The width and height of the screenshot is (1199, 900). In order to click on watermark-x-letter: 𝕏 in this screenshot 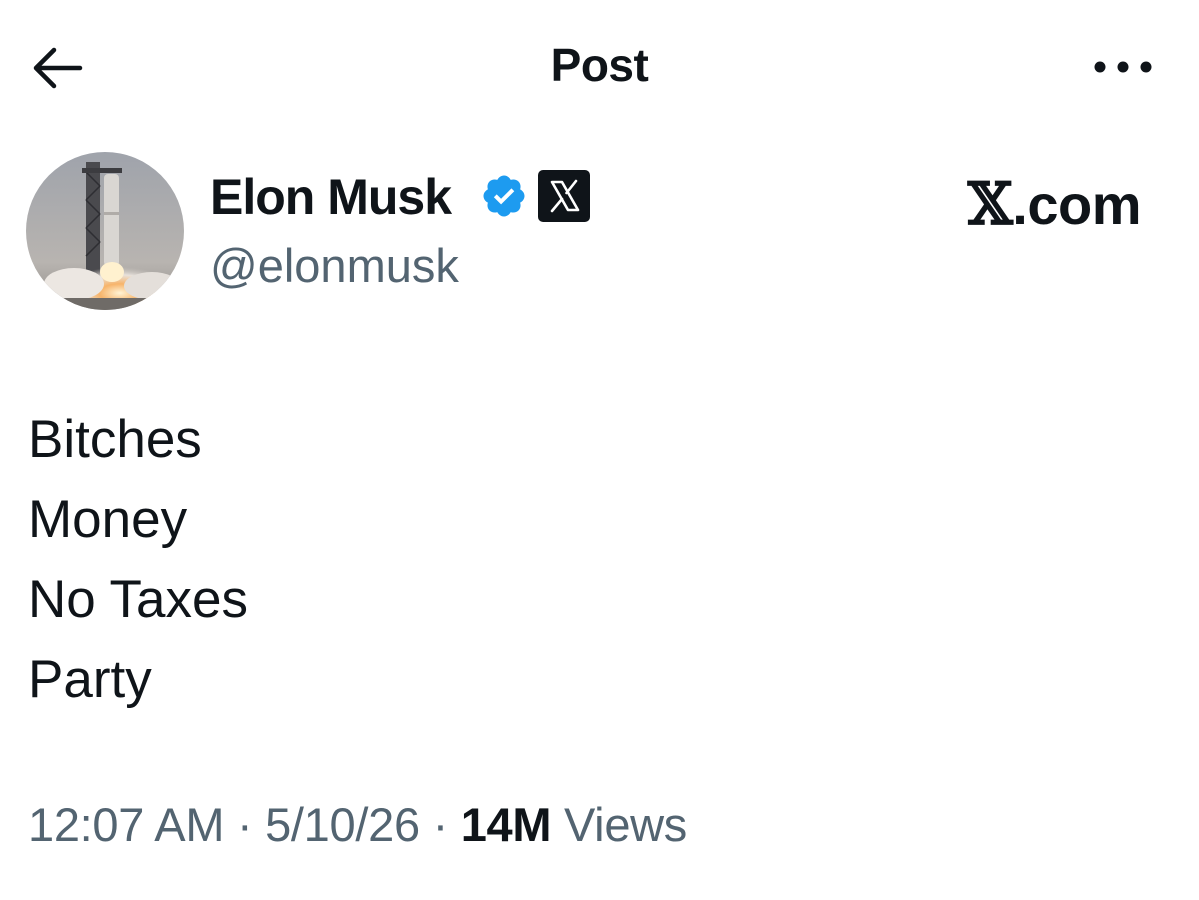, I will do `click(990, 204)`.